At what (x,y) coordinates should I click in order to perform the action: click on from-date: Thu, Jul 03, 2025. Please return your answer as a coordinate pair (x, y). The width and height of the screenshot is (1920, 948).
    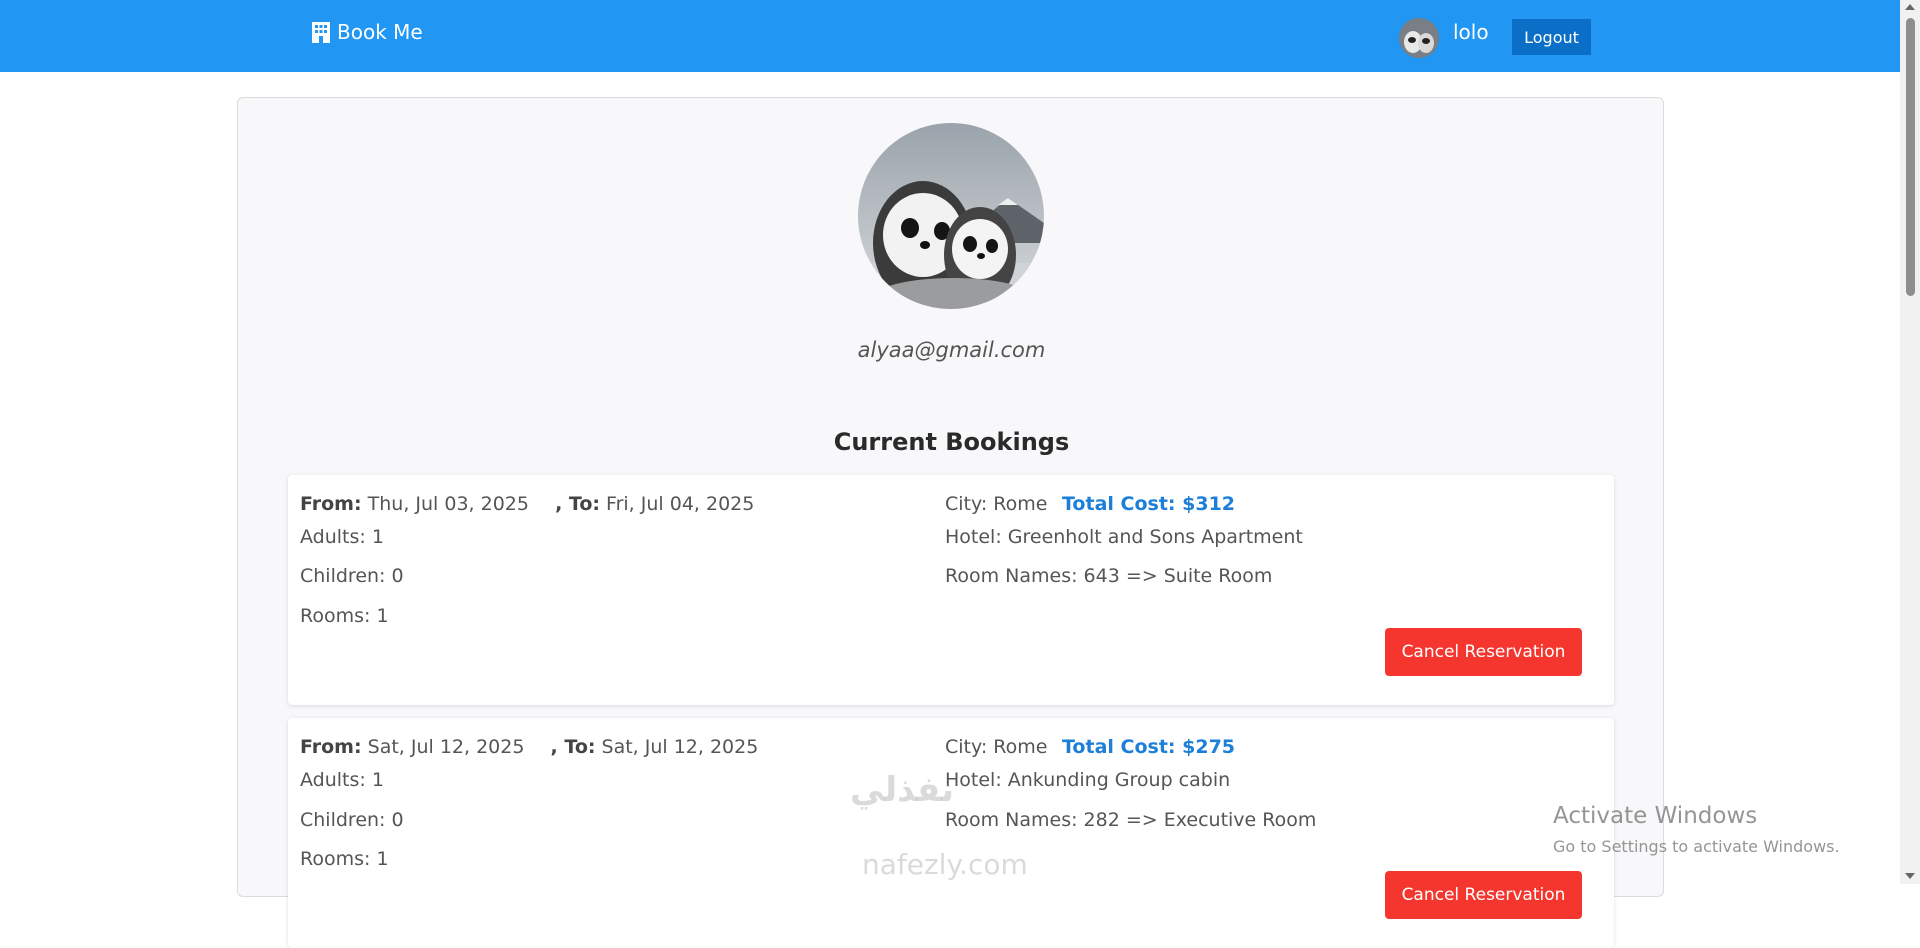
    Looking at the image, I should click on (448, 504).